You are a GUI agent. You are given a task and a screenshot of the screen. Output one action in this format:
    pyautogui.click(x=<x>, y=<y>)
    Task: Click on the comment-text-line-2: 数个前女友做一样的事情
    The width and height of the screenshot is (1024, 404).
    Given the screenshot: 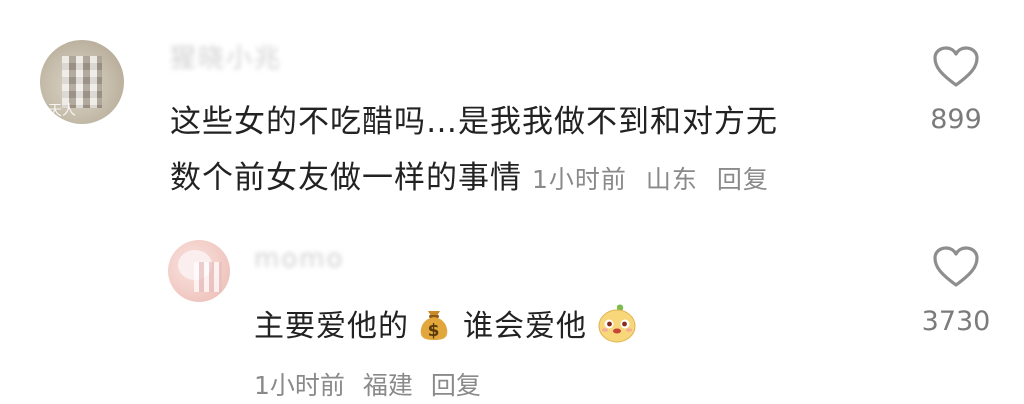 What is the action you would take?
    pyautogui.click(x=346, y=178)
    